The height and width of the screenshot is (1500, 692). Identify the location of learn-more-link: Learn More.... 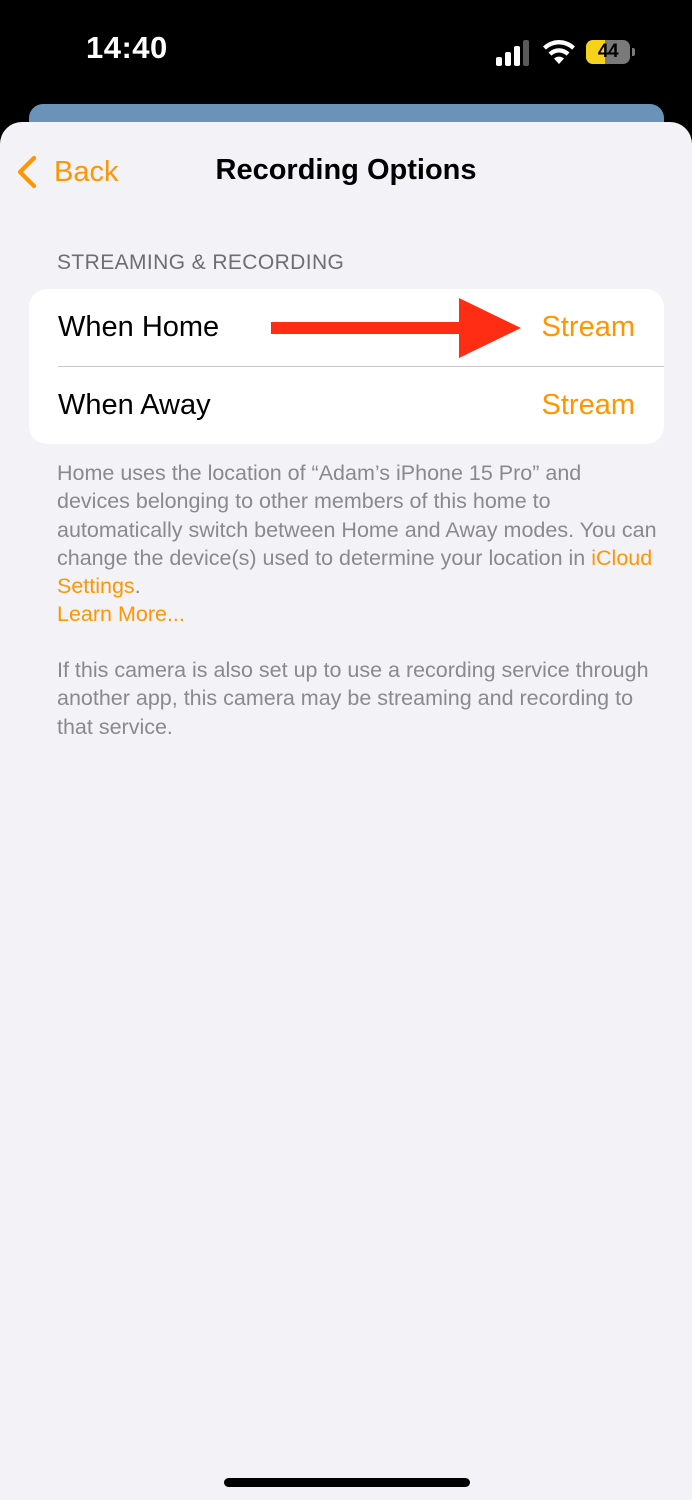
(121, 614).